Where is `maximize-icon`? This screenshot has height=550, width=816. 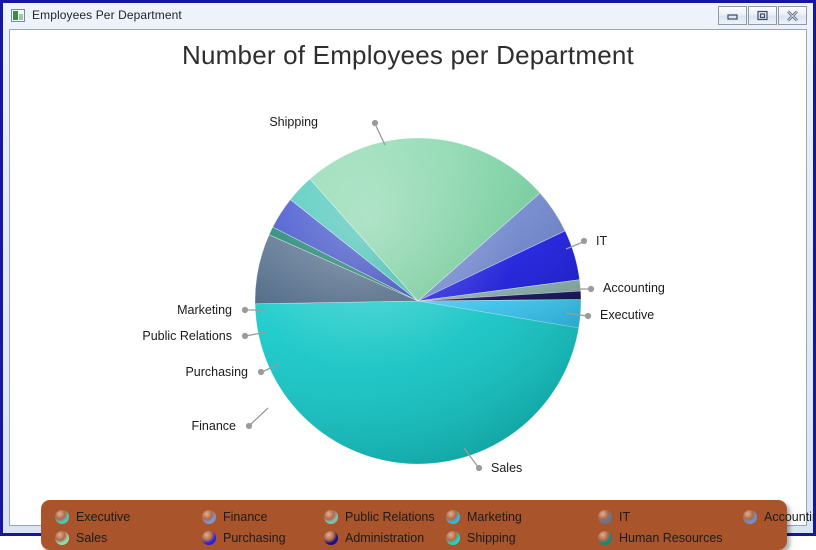
maximize-icon is located at coordinates (762, 15).